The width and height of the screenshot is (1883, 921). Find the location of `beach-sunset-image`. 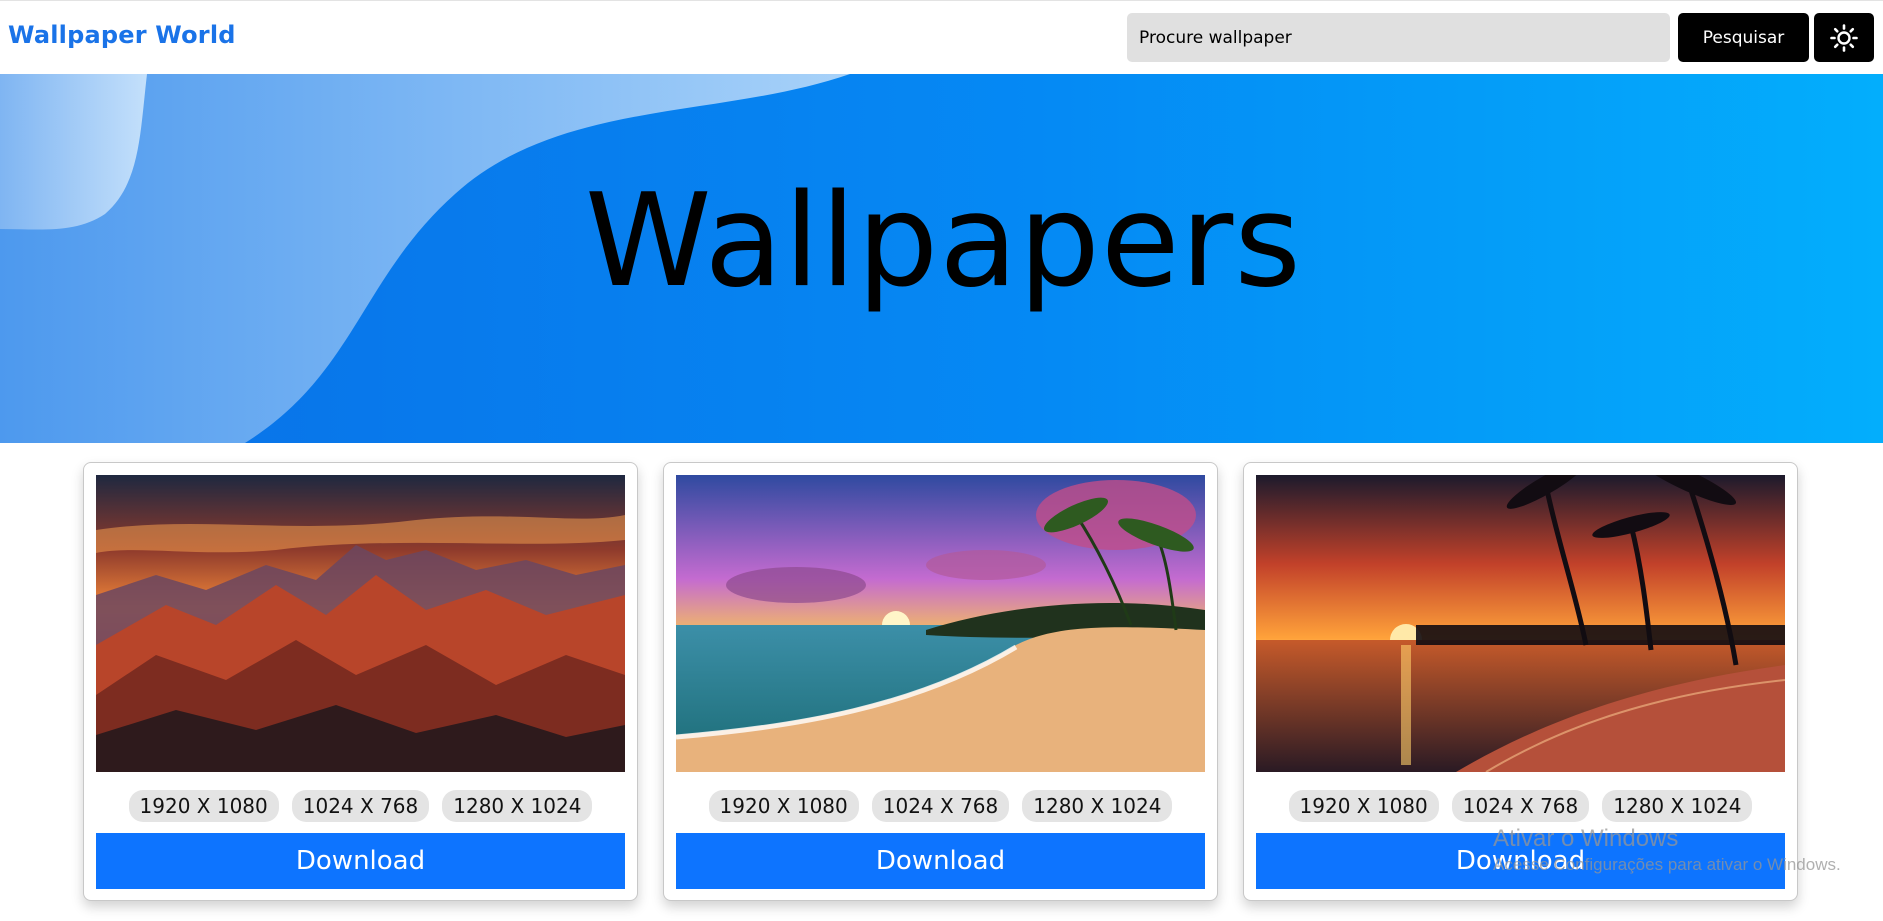

beach-sunset-image is located at coordinates (940, 623).